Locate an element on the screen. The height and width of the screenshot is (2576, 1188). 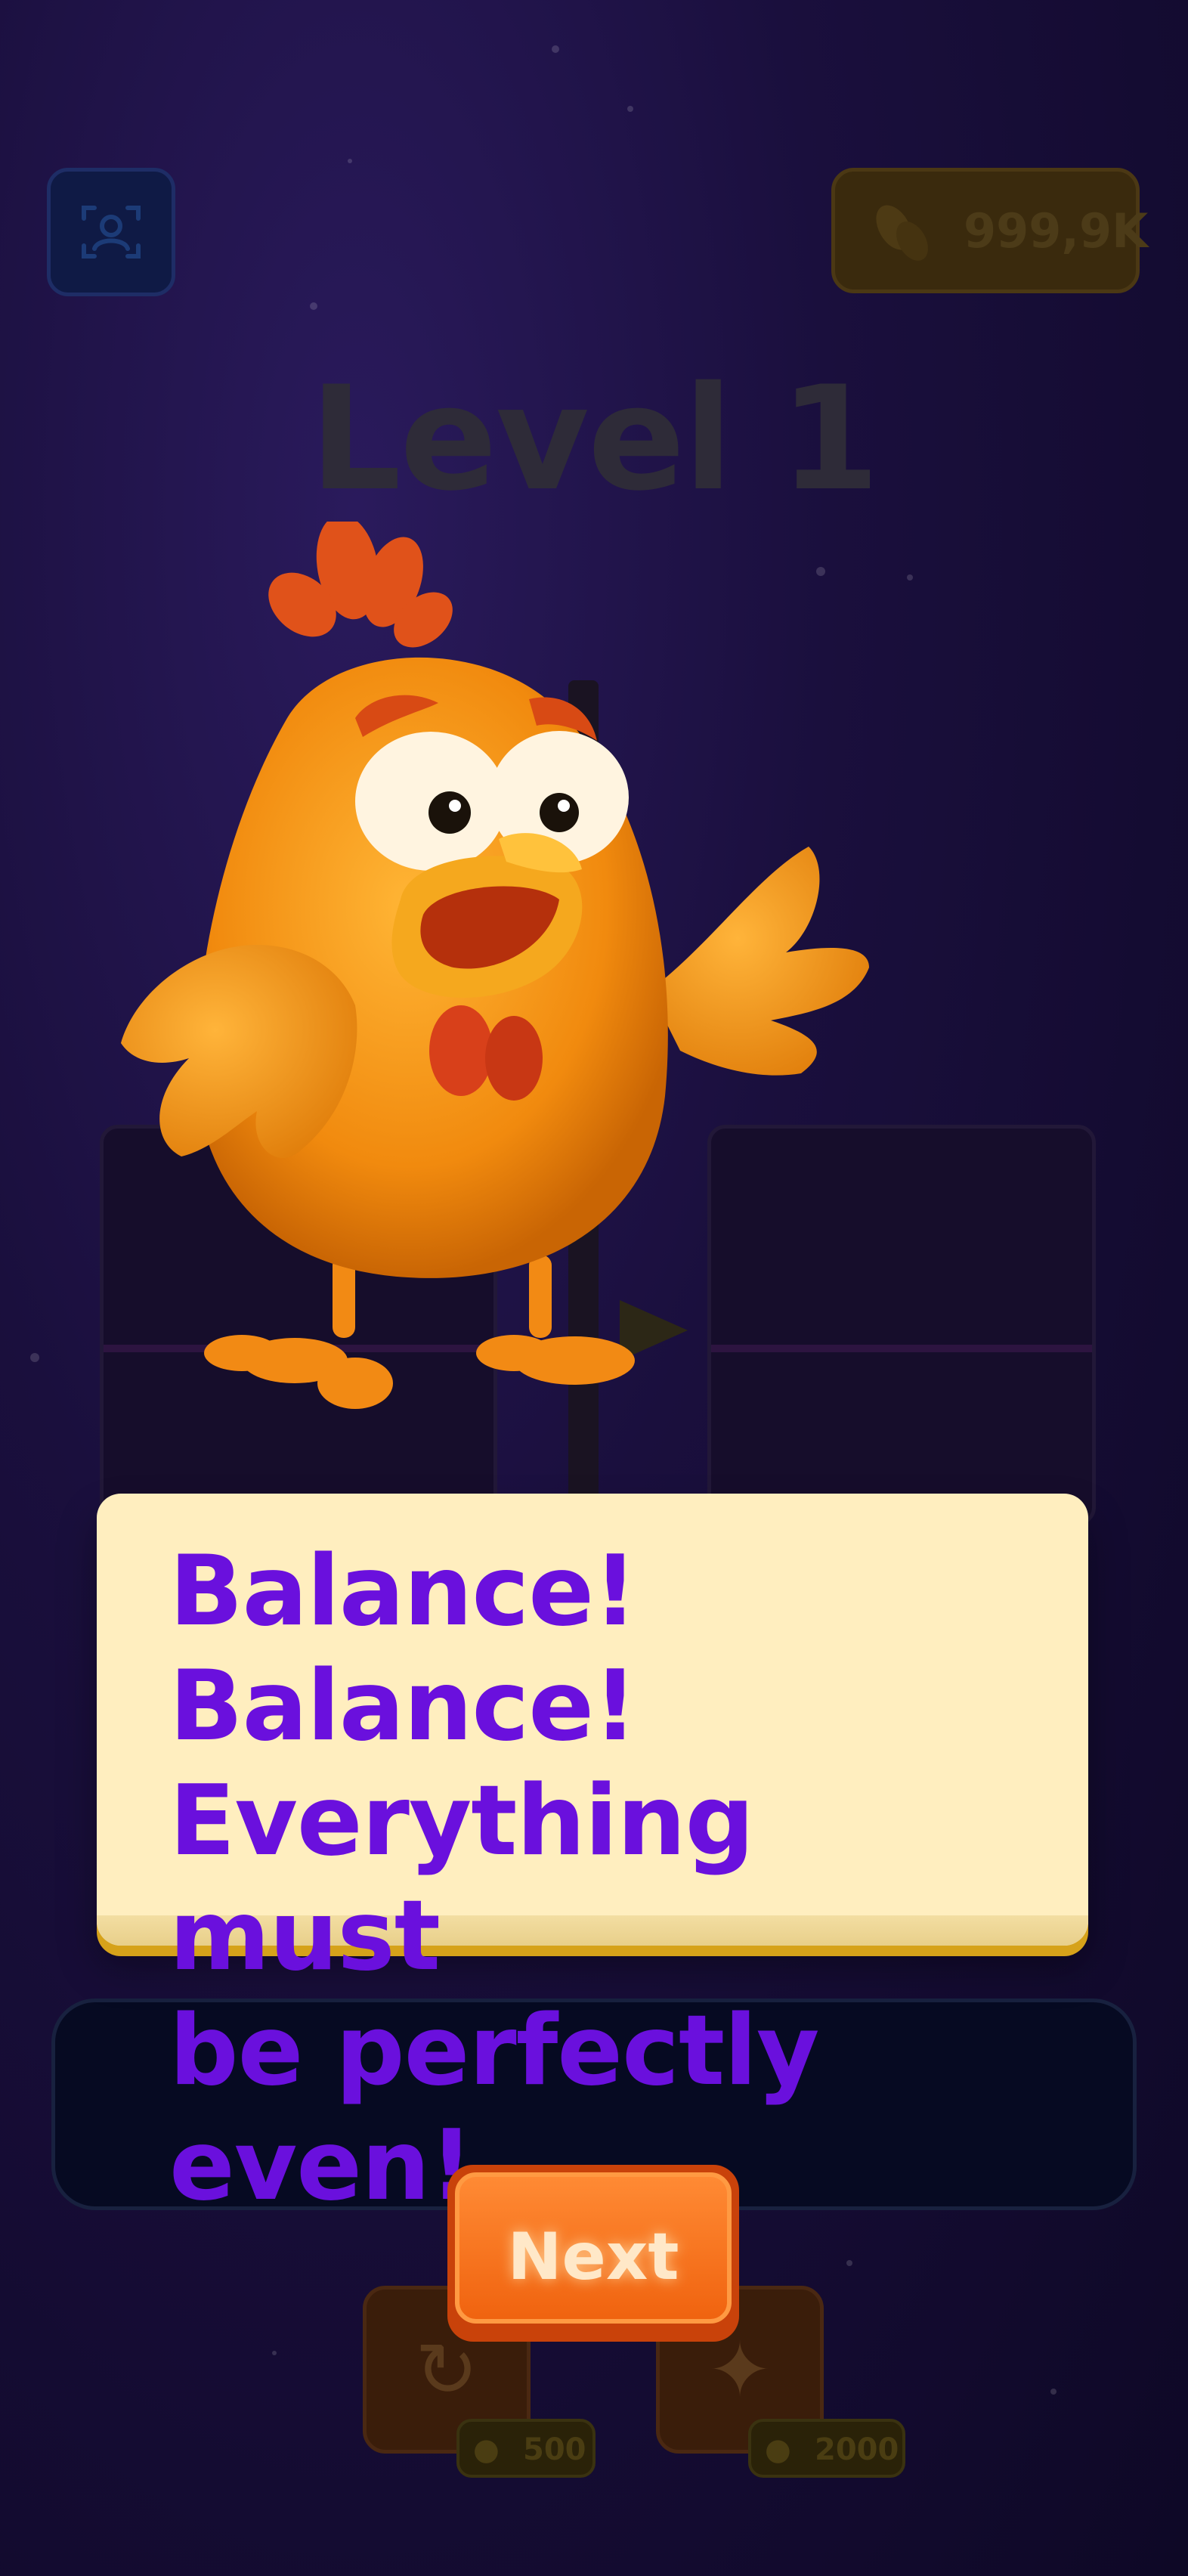
coin-counter: 999,9K is located at coordinates (989, 231).